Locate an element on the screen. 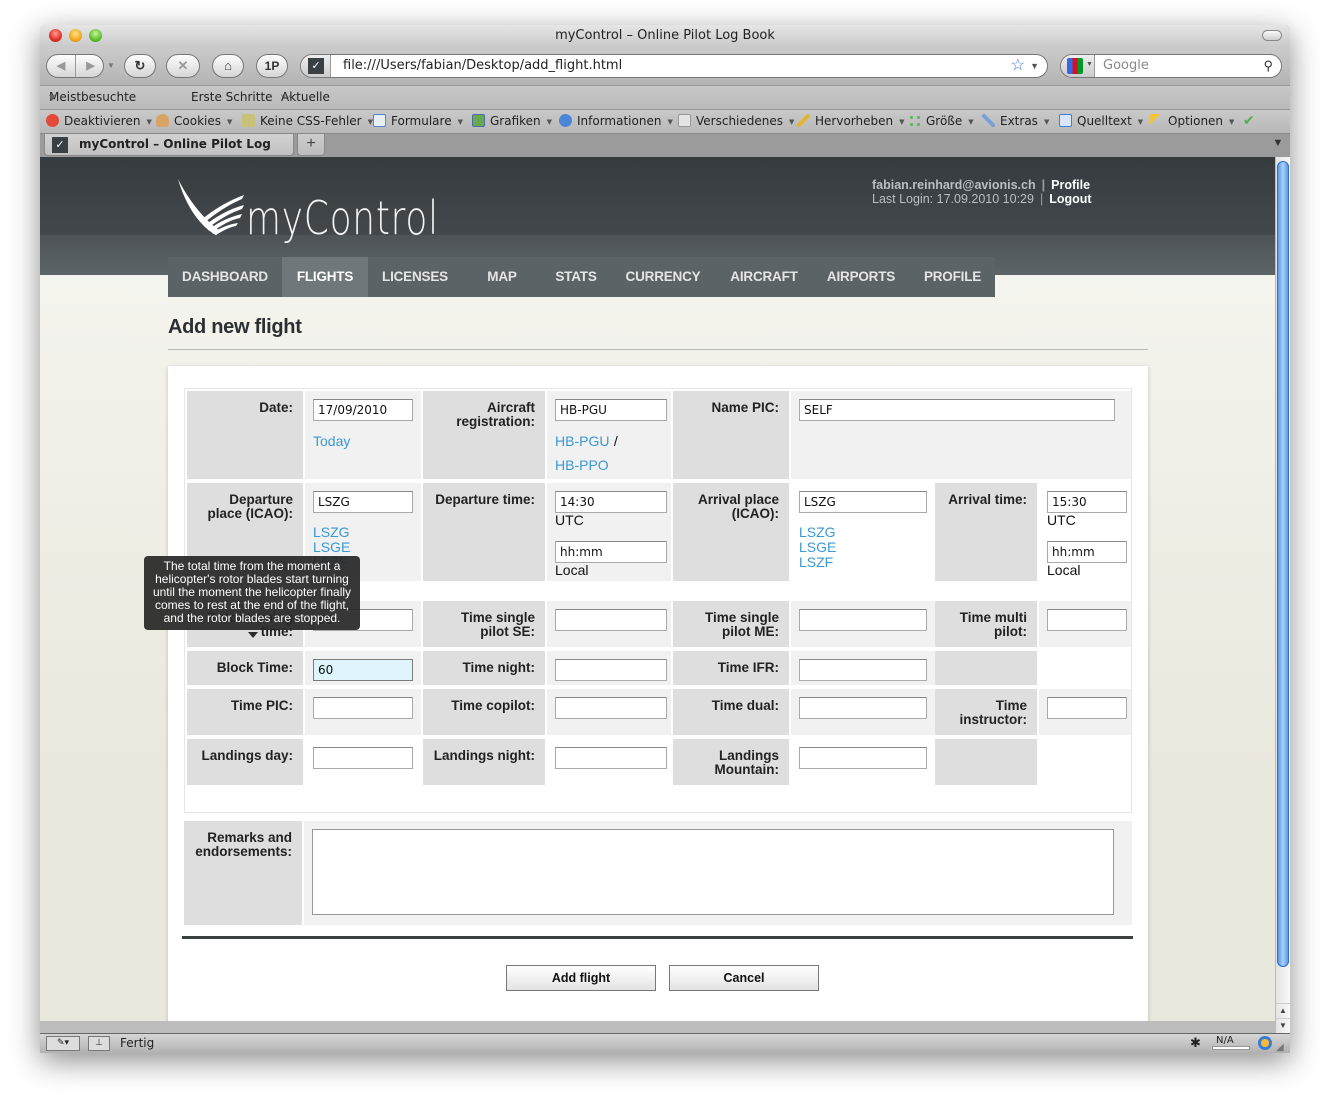  close-window-button is located at coordinates (55, 35).